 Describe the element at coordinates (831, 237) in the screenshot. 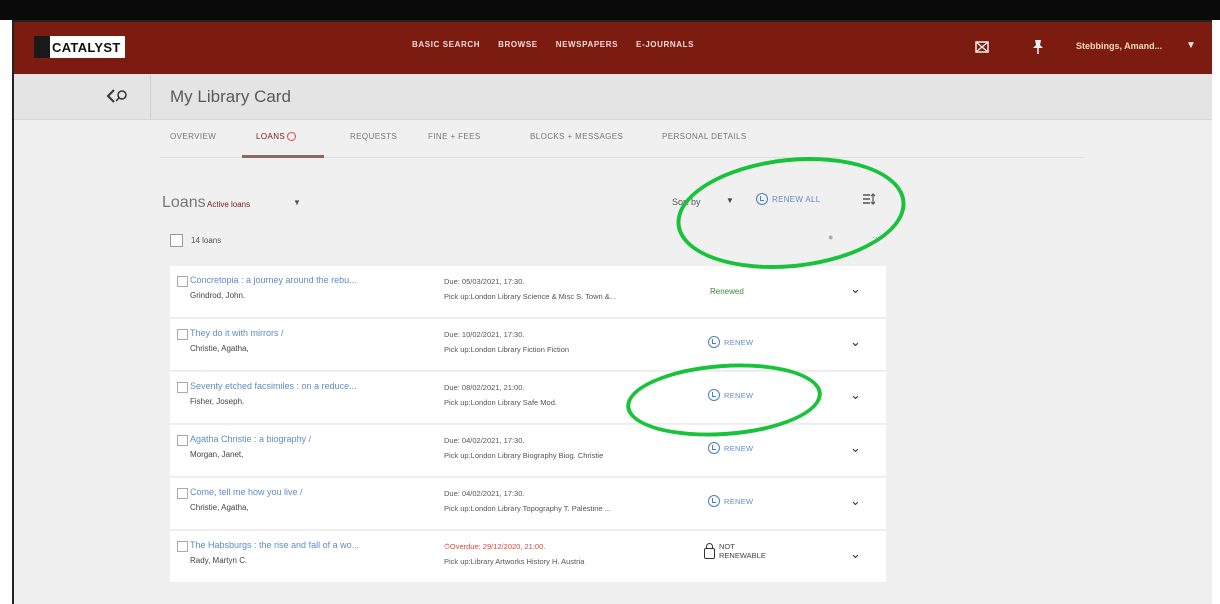

I see `faint-icon: ●` at that location.